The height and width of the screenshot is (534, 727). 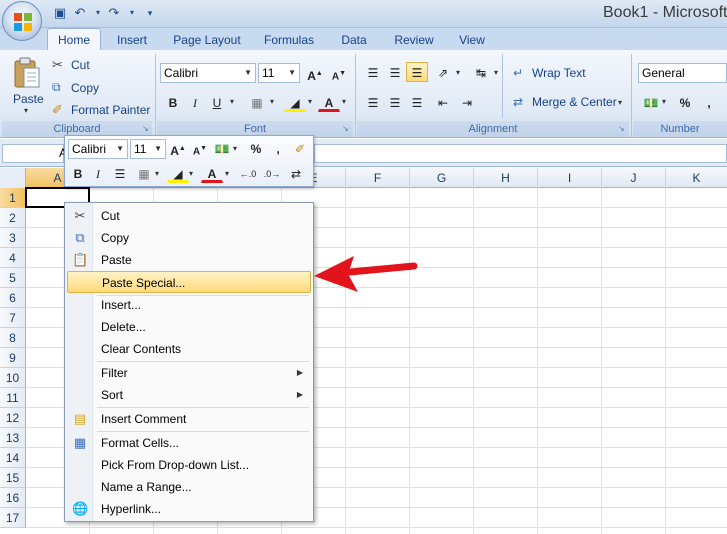 What do you see at coordinates (354, 40) in the screenshot?
I see `tab-data: Data` at bounding box center [354, 40].